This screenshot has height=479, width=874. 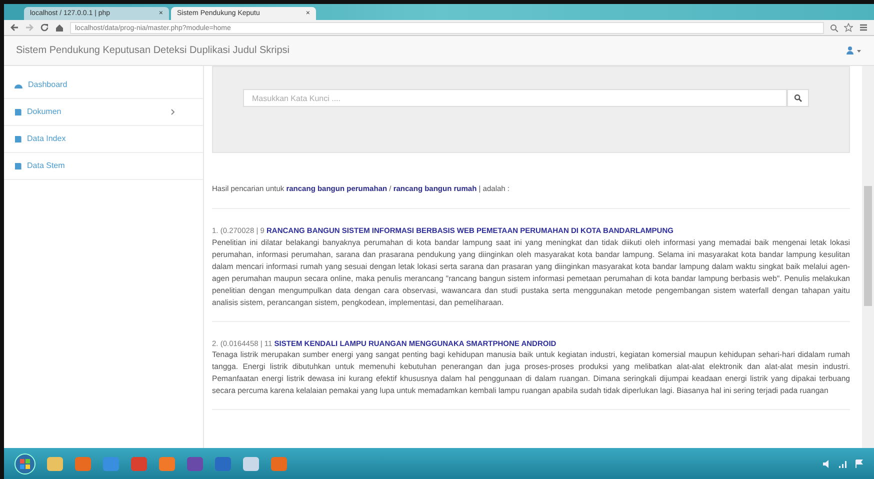 What do you see at coordinates (843, 463) in the screenshot?
I see `network-icon` at bounding box center [843, 463].